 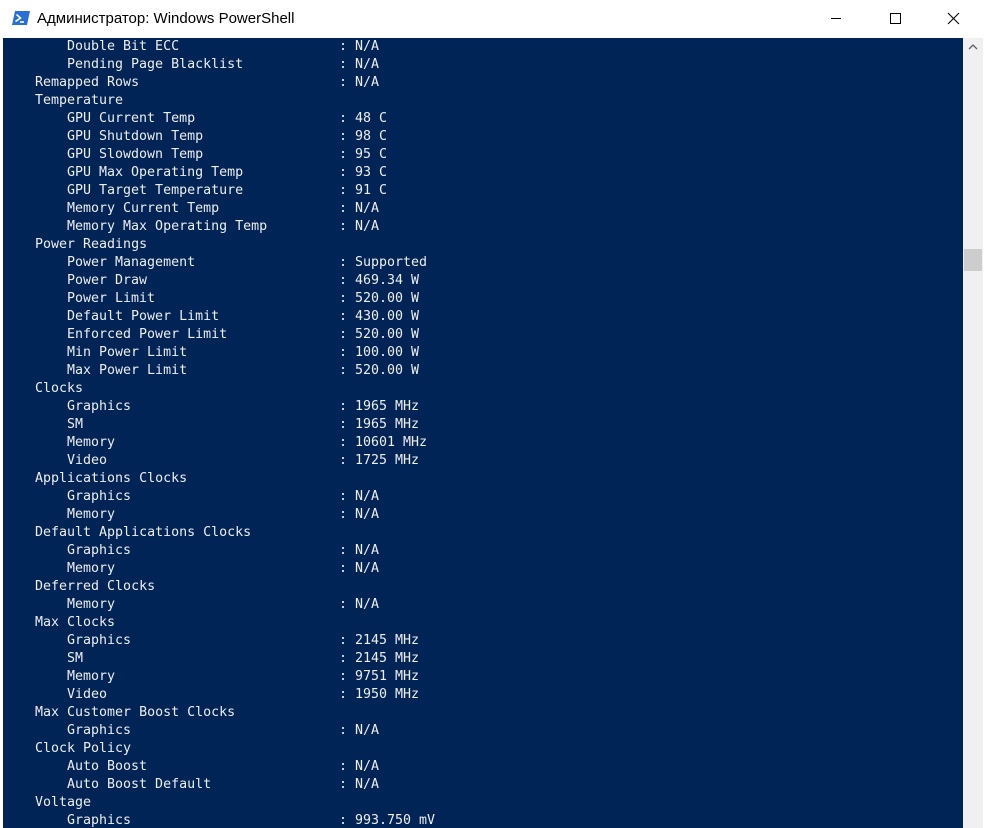 I want to click on field-value: : 1725 MHz, so click(x=379, y=460).